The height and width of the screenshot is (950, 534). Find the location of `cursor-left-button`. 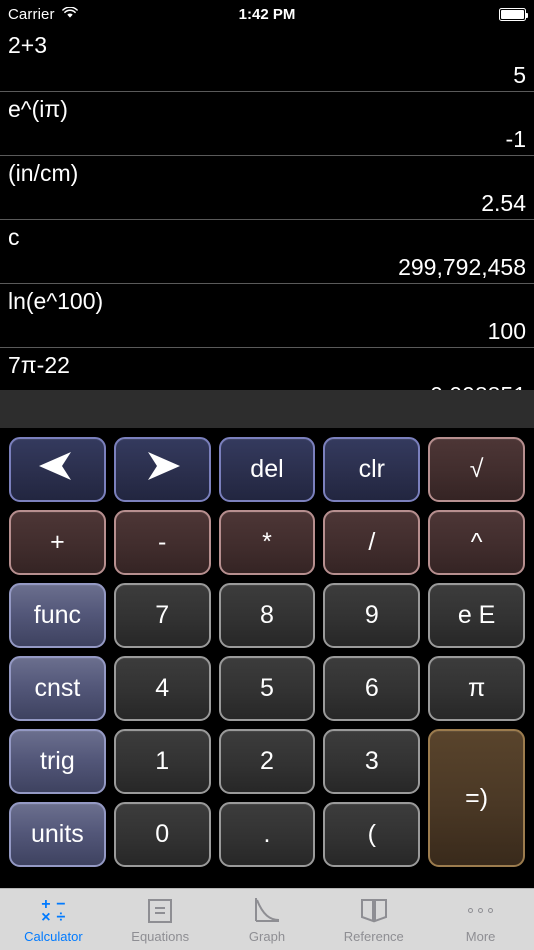

cursor-left-button is located at coordinates (57, 469).